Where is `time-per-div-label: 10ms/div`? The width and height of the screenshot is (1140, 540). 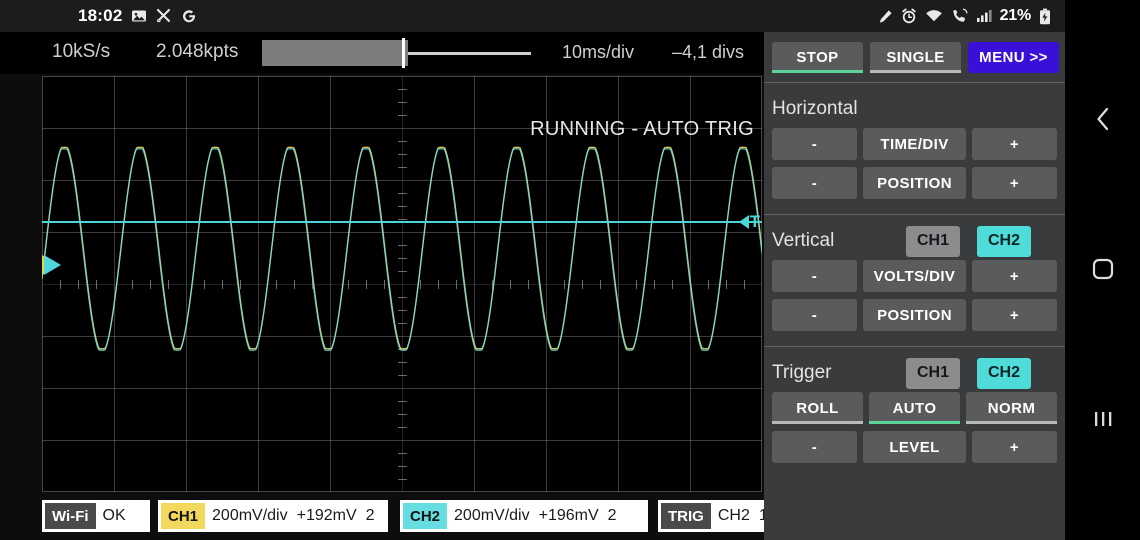 time-per-div-label: 10ms/div is located at coordinates (598, 52).